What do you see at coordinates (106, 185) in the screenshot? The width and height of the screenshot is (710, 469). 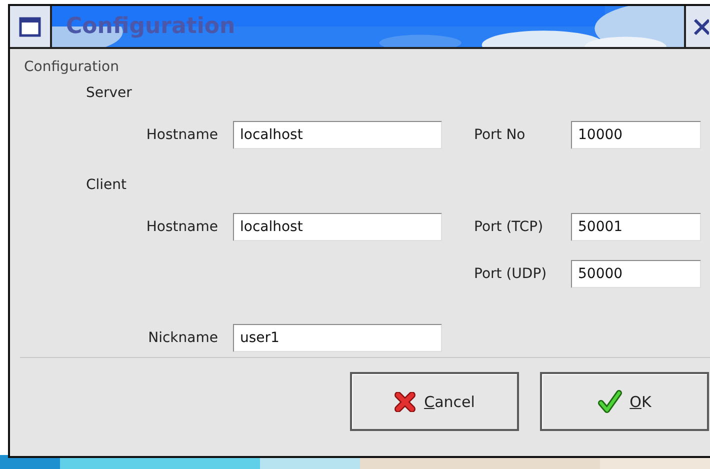 I see `section-title: Client` at bounding box center [106, 185].